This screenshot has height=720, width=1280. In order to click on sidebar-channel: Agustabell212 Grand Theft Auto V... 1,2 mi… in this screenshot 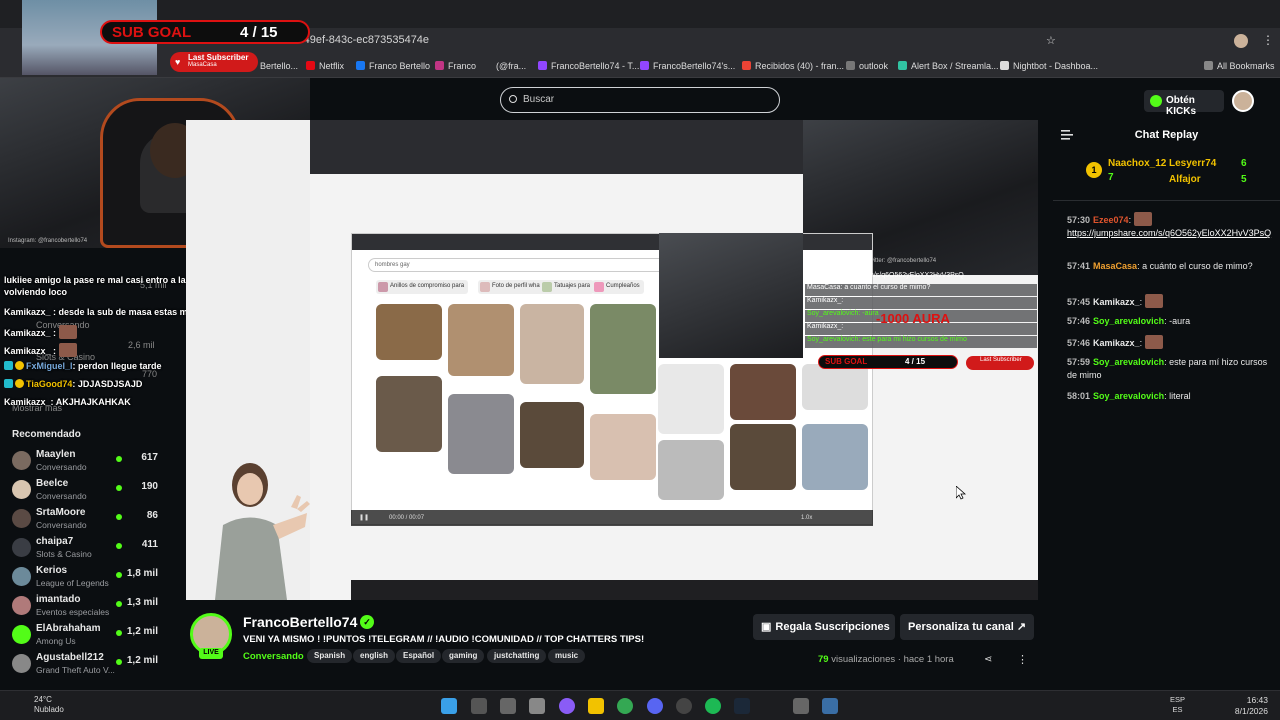, I will do `click(93, 665)`.